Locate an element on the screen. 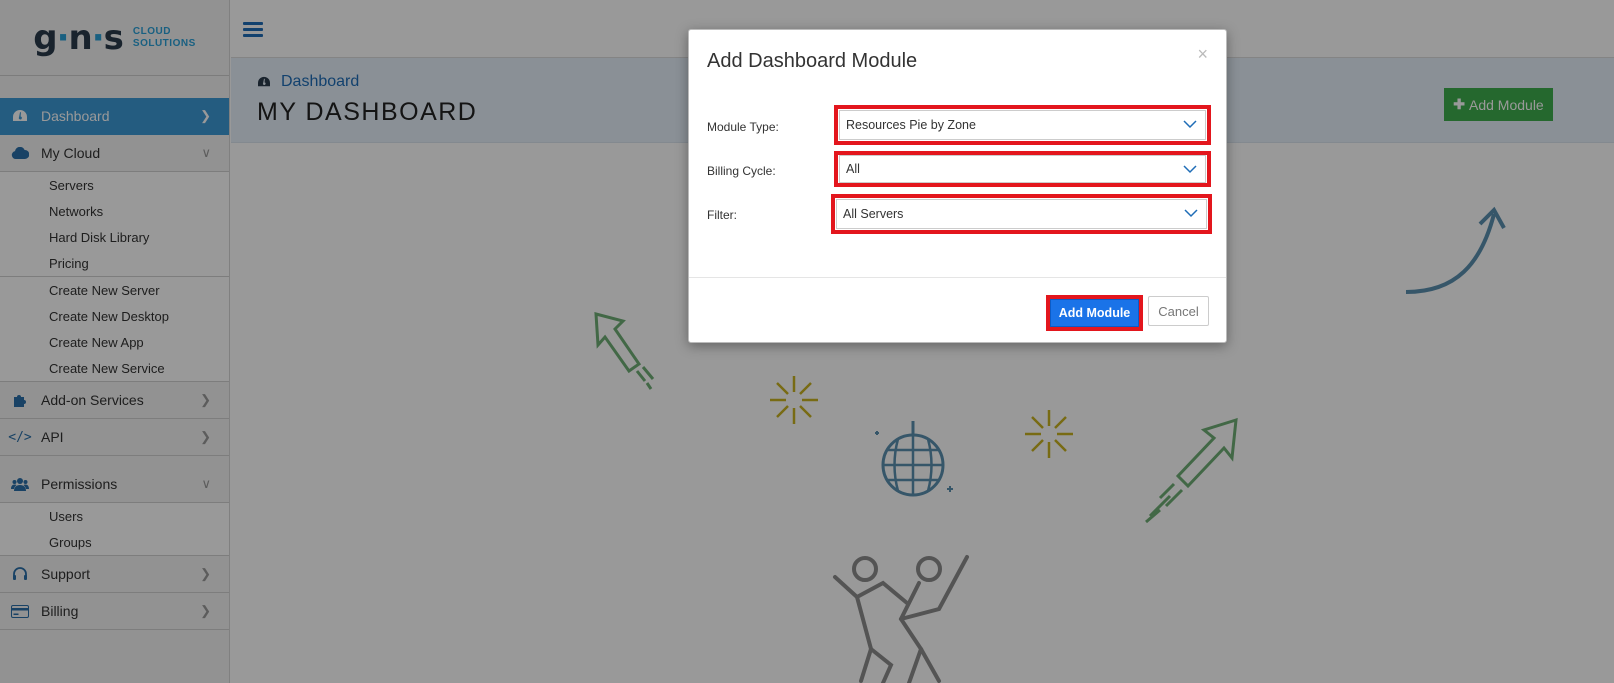  filter-highlight: All Servers is located at coordinates (1021, 214).